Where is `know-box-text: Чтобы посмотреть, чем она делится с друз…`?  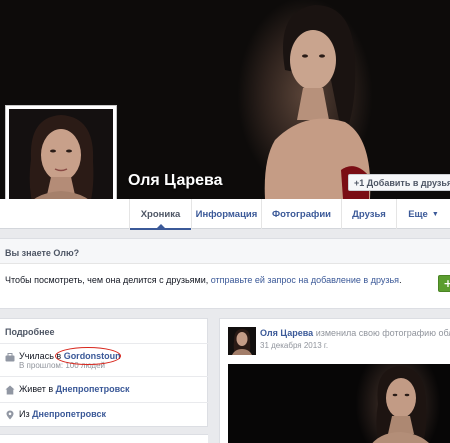 know-box-text: Чтобы посмотреть, чем она делится с друз… is located at coordinates (225, 286).